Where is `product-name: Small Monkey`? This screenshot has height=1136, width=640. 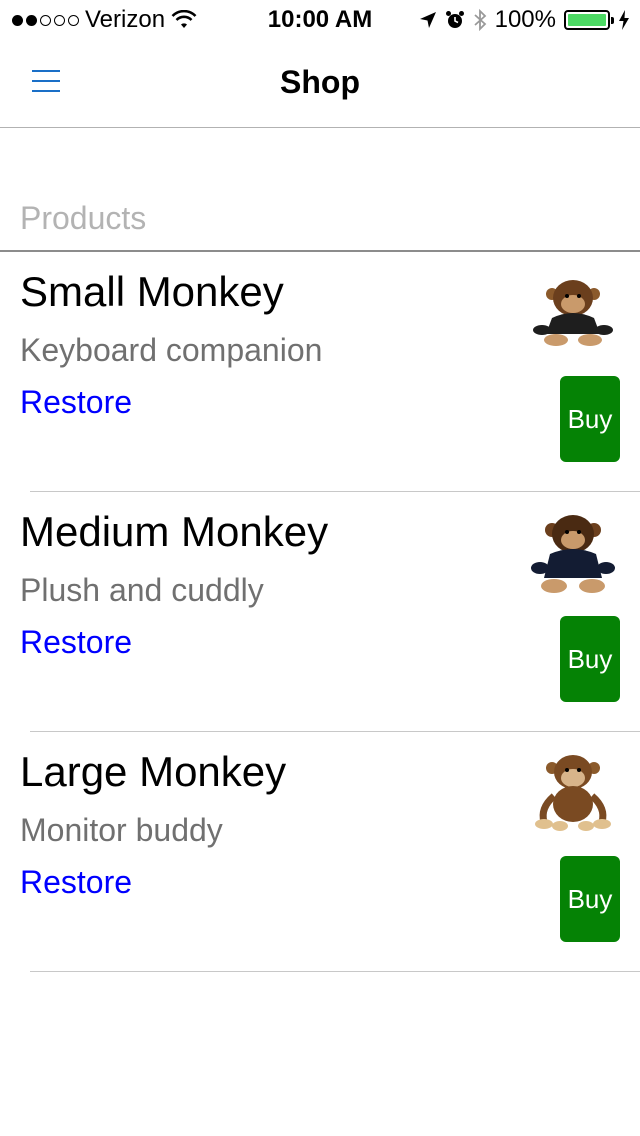
product-name: Small Monkey is located at coordinates (152, 291).